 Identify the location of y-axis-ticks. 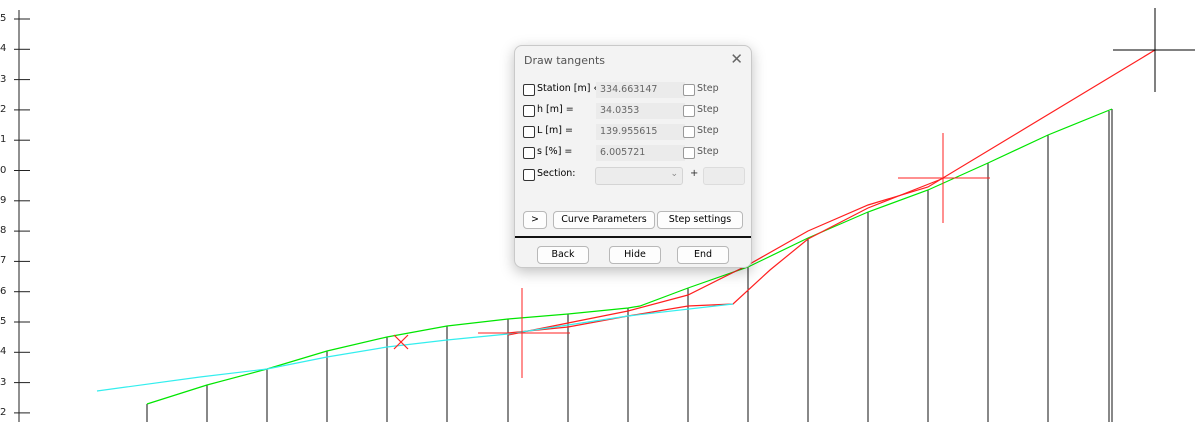
(22, 216).